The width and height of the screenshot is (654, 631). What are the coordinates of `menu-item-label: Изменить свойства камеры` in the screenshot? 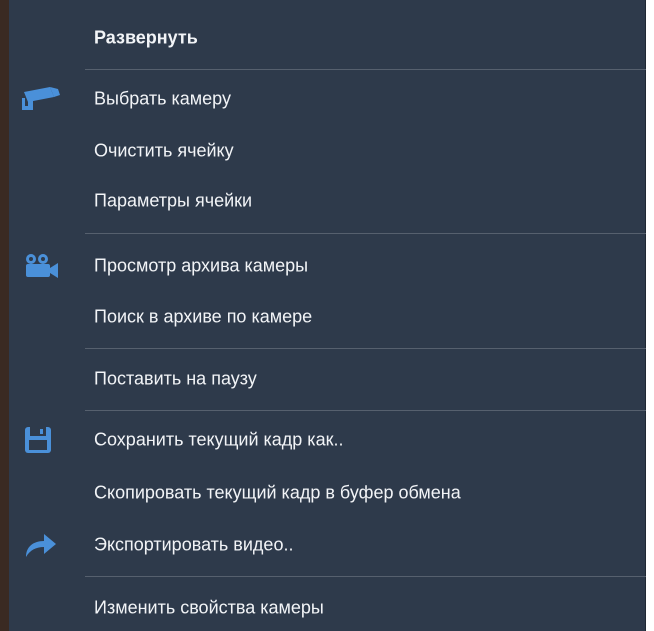 It's located at (209, 607).